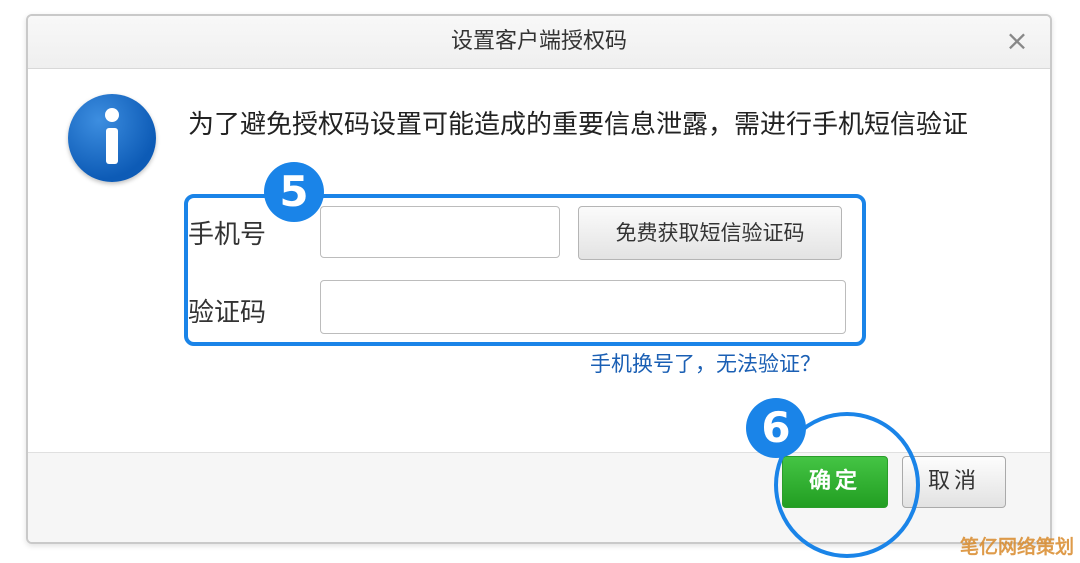 The image size is (1080, 563). What do you see at coordinates (227, 313) in the screenshot?
I see `code-label: 验证码` at bounding box center [227, 313].